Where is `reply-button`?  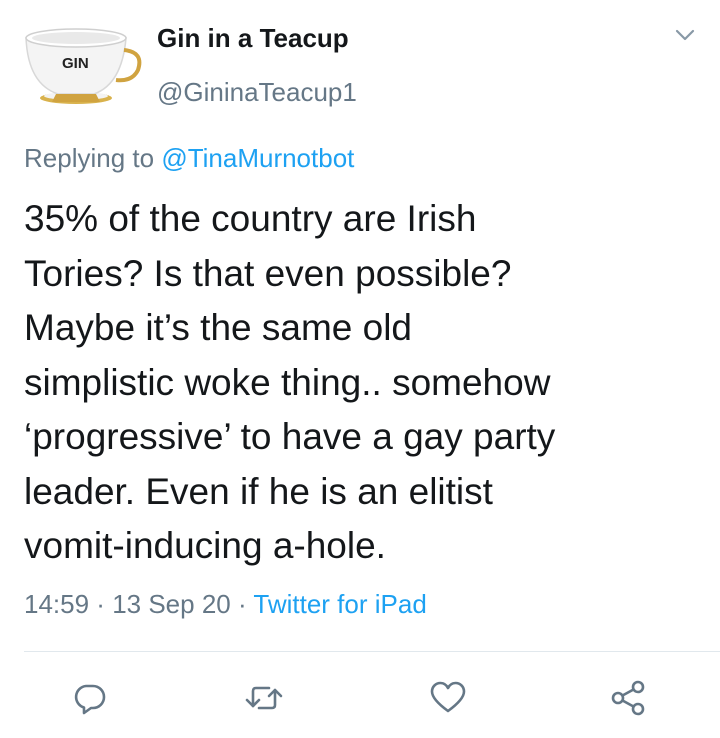
reply-button is located at coordinates (90, 698).